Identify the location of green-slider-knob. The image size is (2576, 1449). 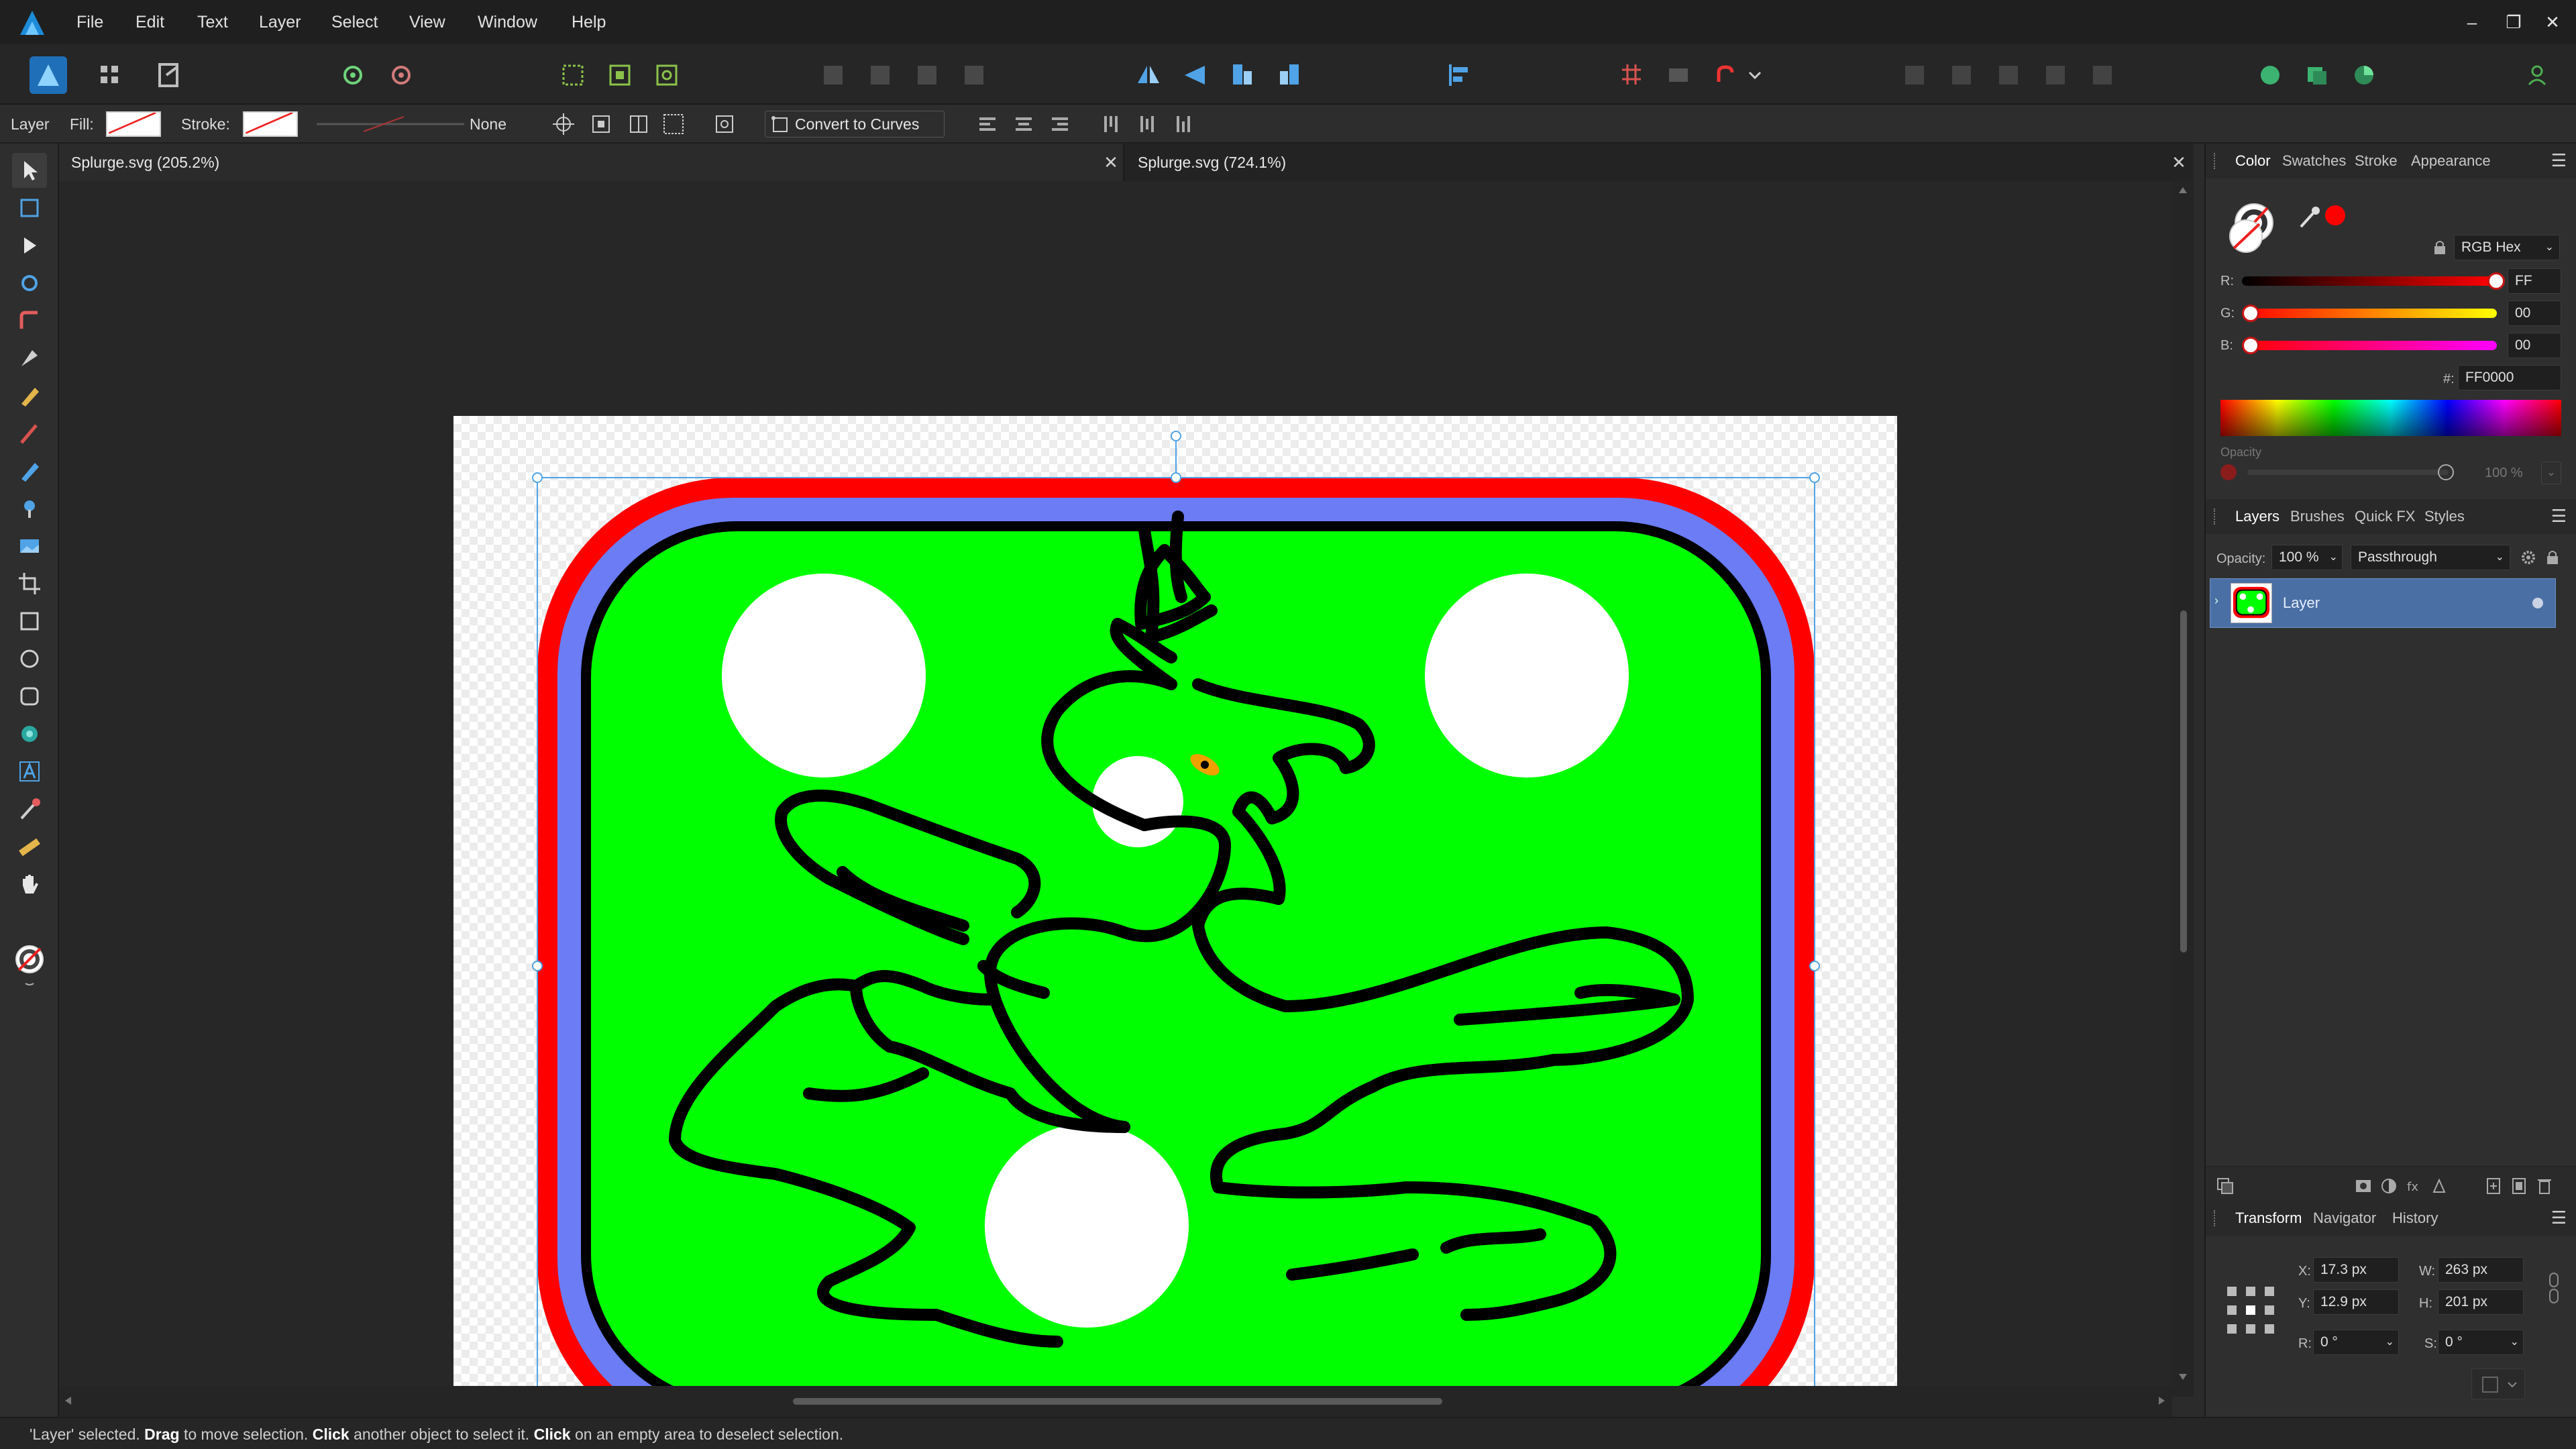
(2250, 313).